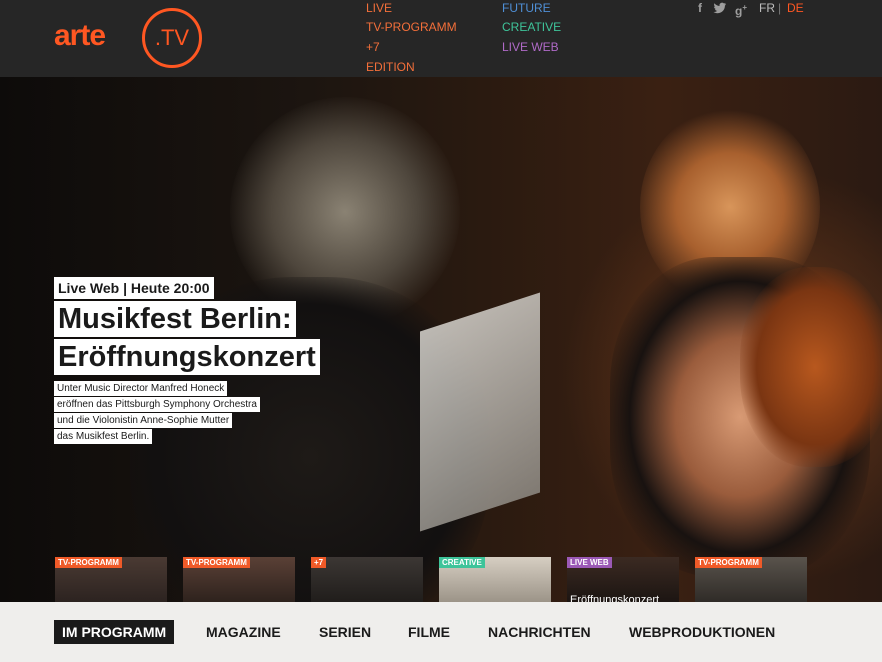 This screenshot has width=882, height=662. Describe the element at coordinates (480, 412) in the screenshot. I see `hero-photo-sheet-music` at that location.